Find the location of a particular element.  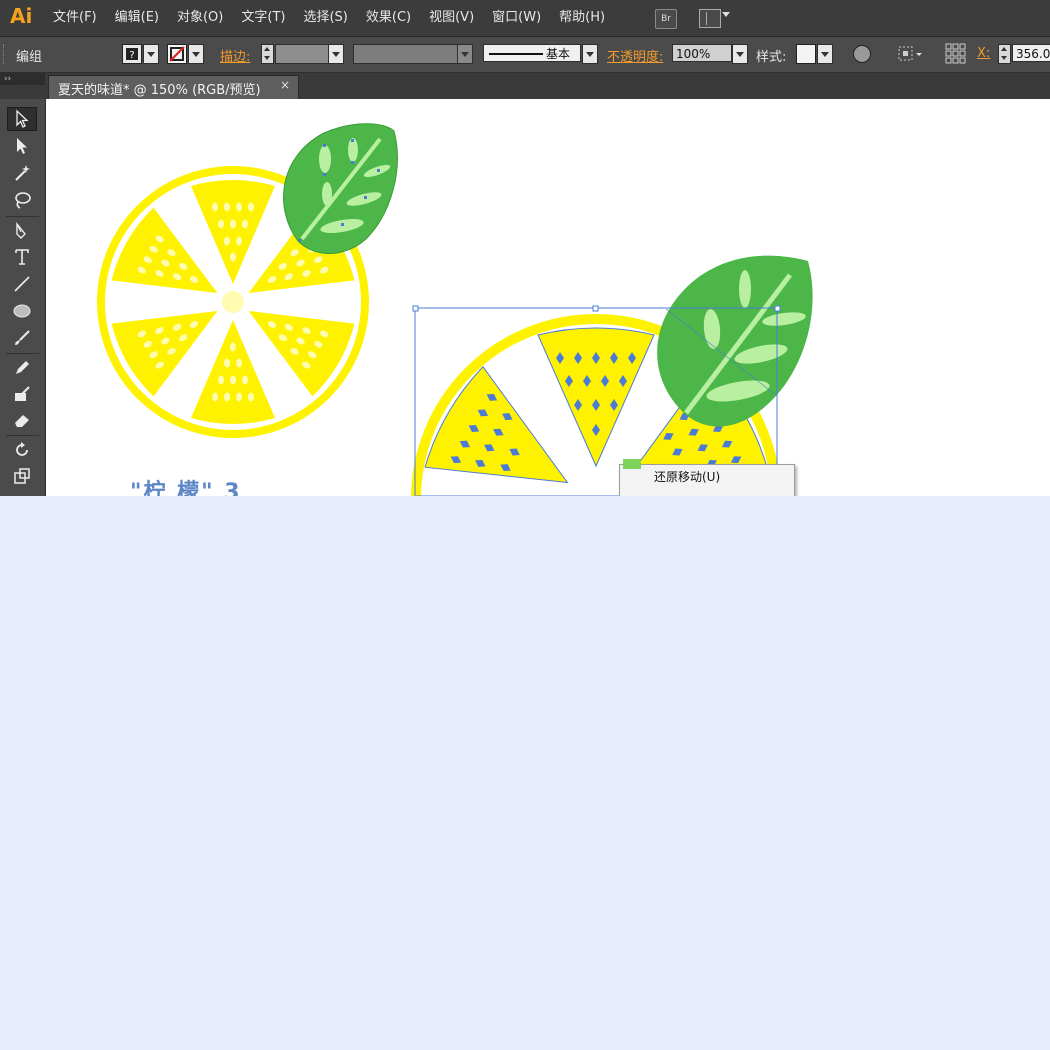

rotate-tool is located at coordinates (22, 450).